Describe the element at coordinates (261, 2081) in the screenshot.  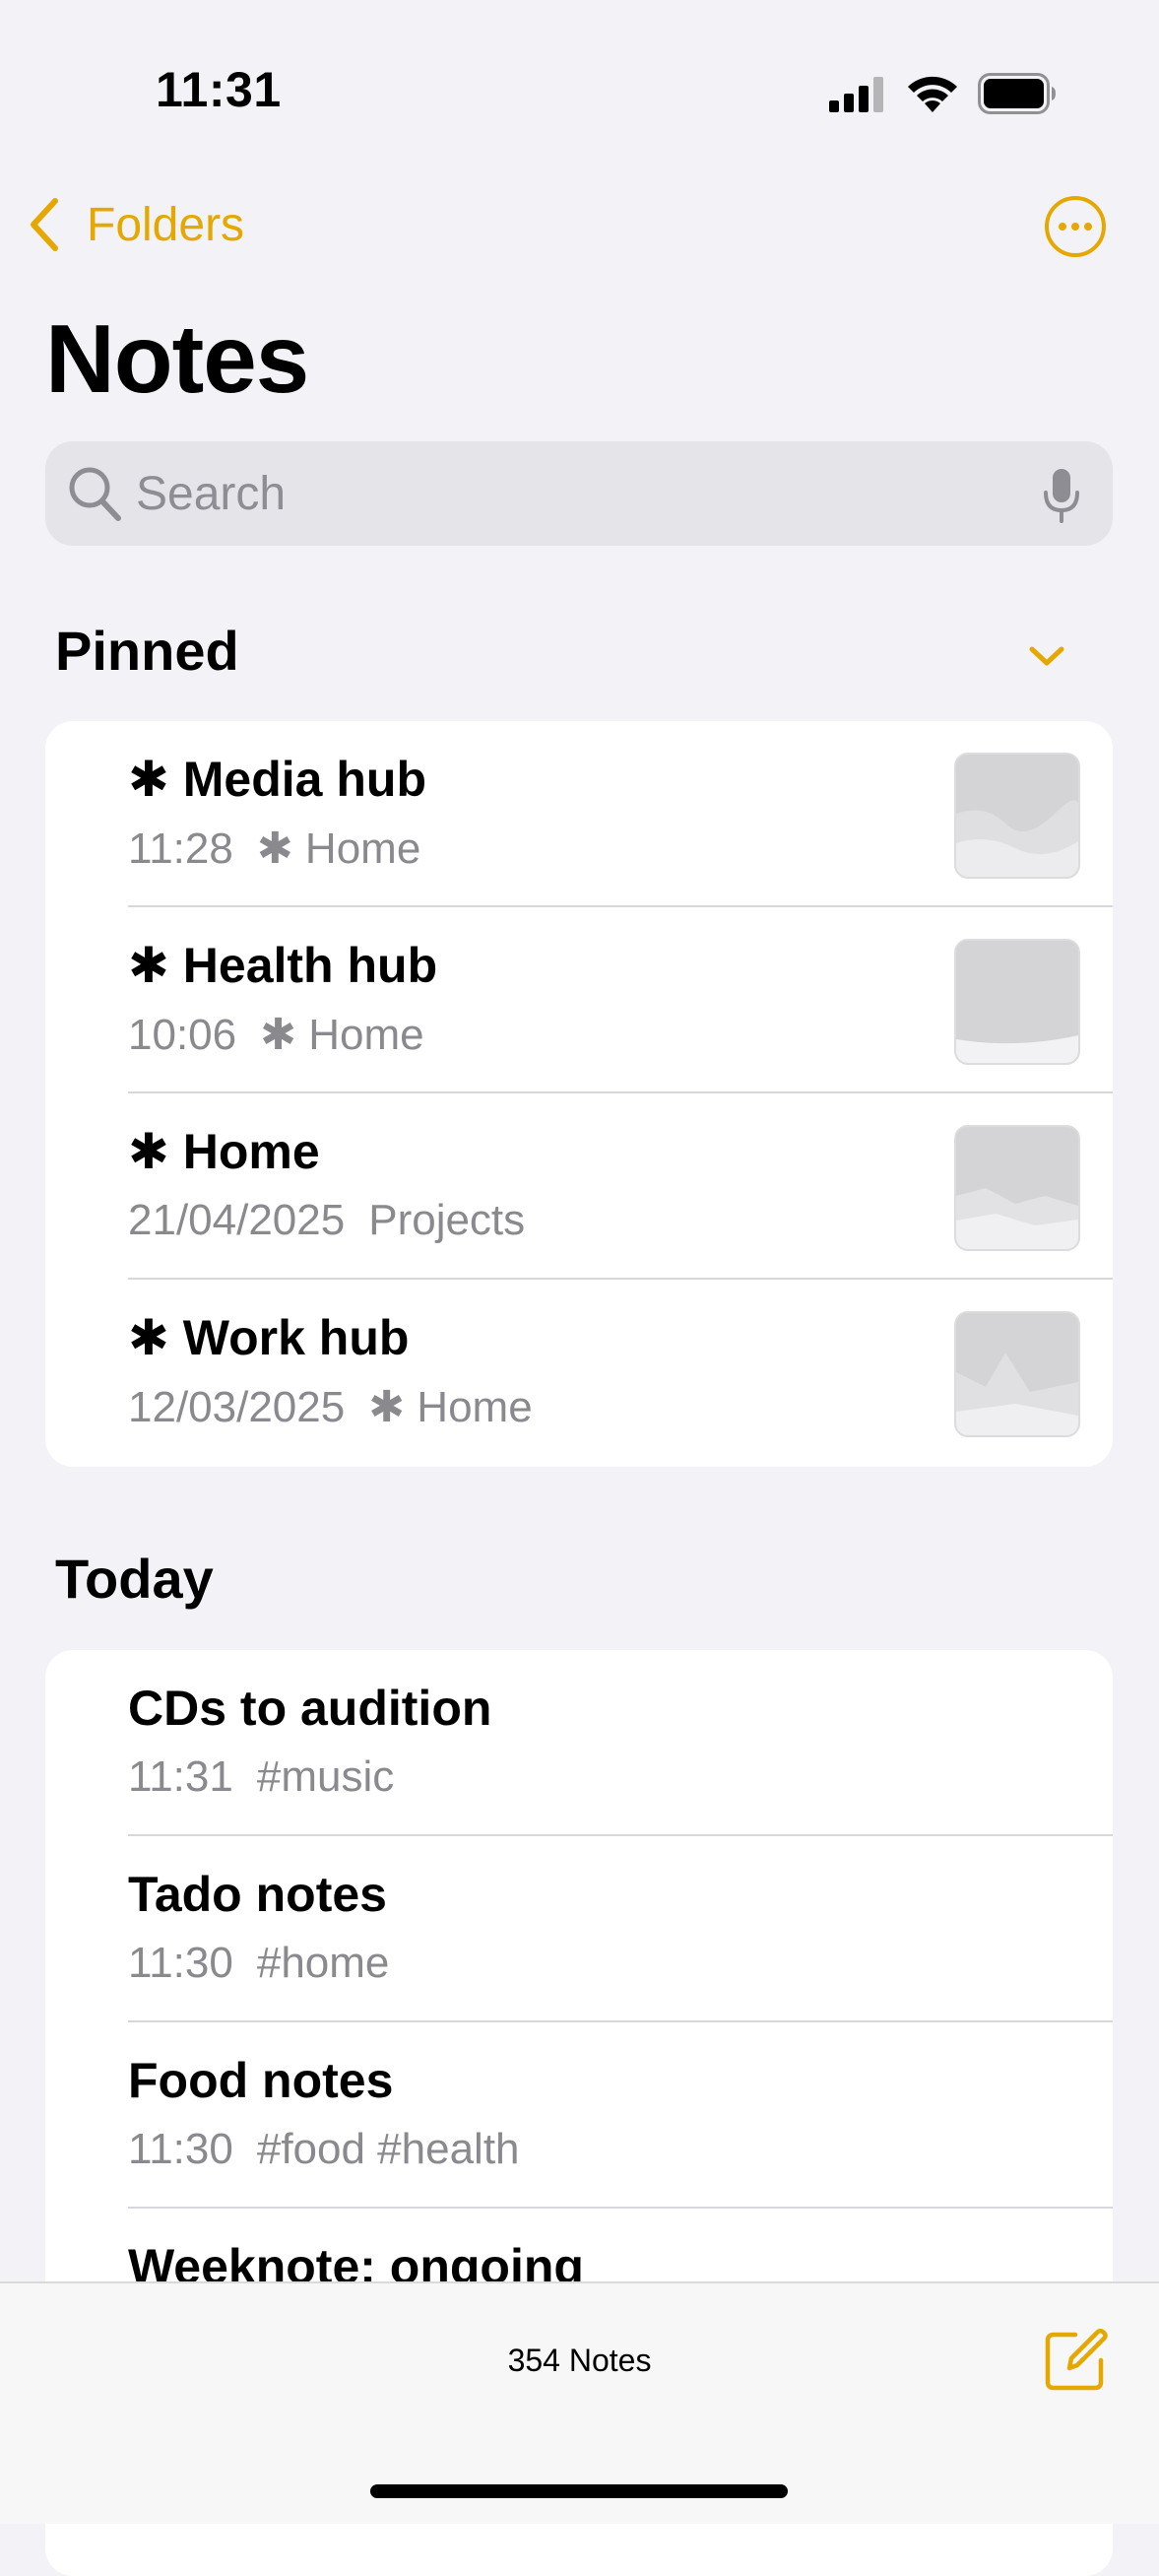
I see `note-title: Food notes` at that location.